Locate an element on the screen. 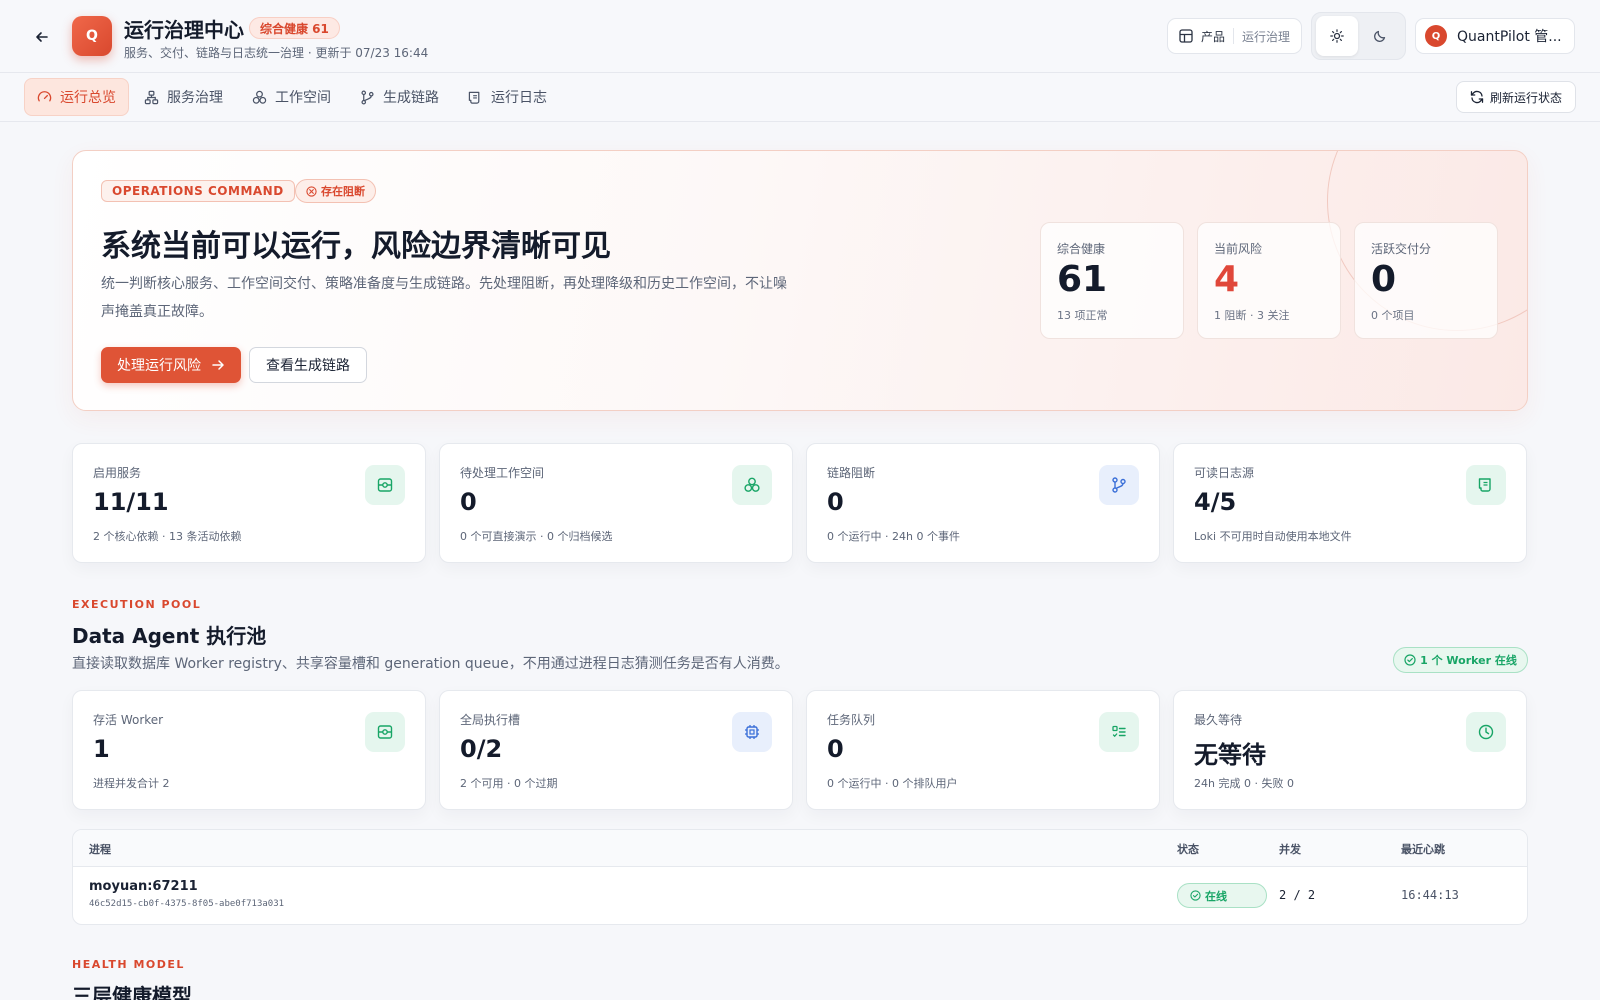  app-logo: Q is located at coordinates (92, 36).